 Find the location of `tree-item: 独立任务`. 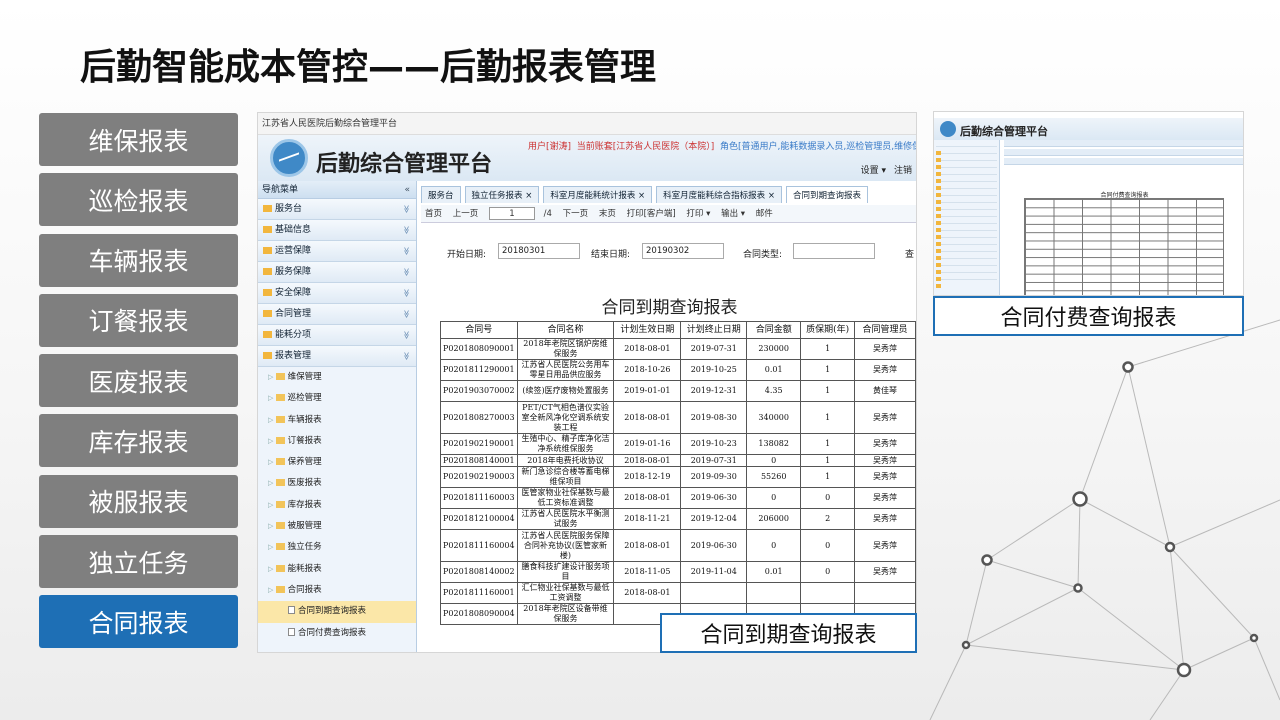

tree-item: 独立任务 is located at coordinates (337, 547).